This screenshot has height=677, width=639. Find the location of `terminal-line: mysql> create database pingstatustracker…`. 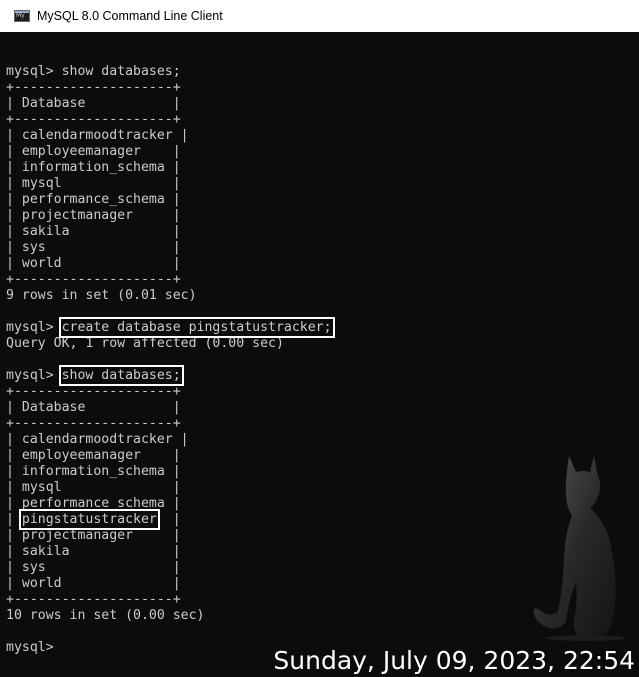

terminal-line: mysql> create database pingstatustracker… is located at coordinates (170, 327).